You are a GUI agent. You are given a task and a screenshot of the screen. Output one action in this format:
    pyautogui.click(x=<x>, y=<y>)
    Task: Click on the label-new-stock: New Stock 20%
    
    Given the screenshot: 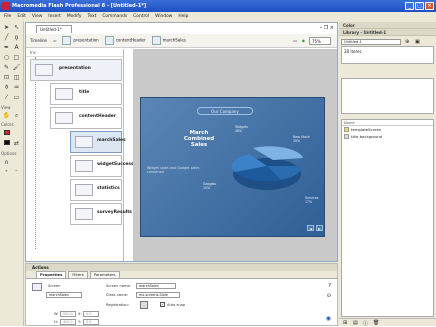 What is the action you would take?
    pyautogui.click(x=301, y=139)
    